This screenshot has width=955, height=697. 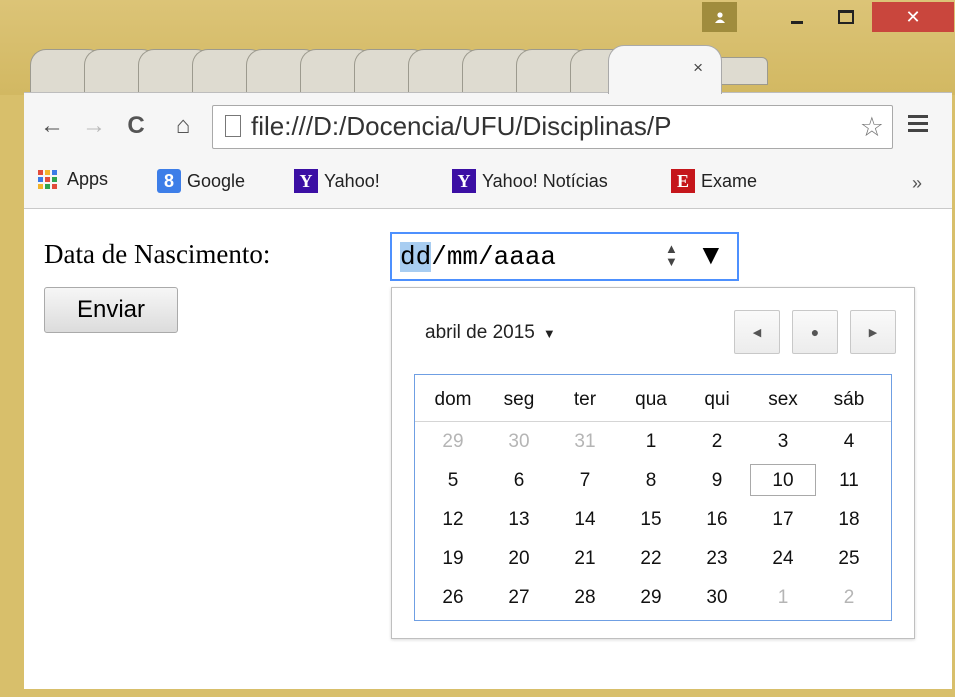 I want to click on address-bar: file:///D:/Docencia/UFU/Disciplinas/P ☆, so click(x=552, y=127).